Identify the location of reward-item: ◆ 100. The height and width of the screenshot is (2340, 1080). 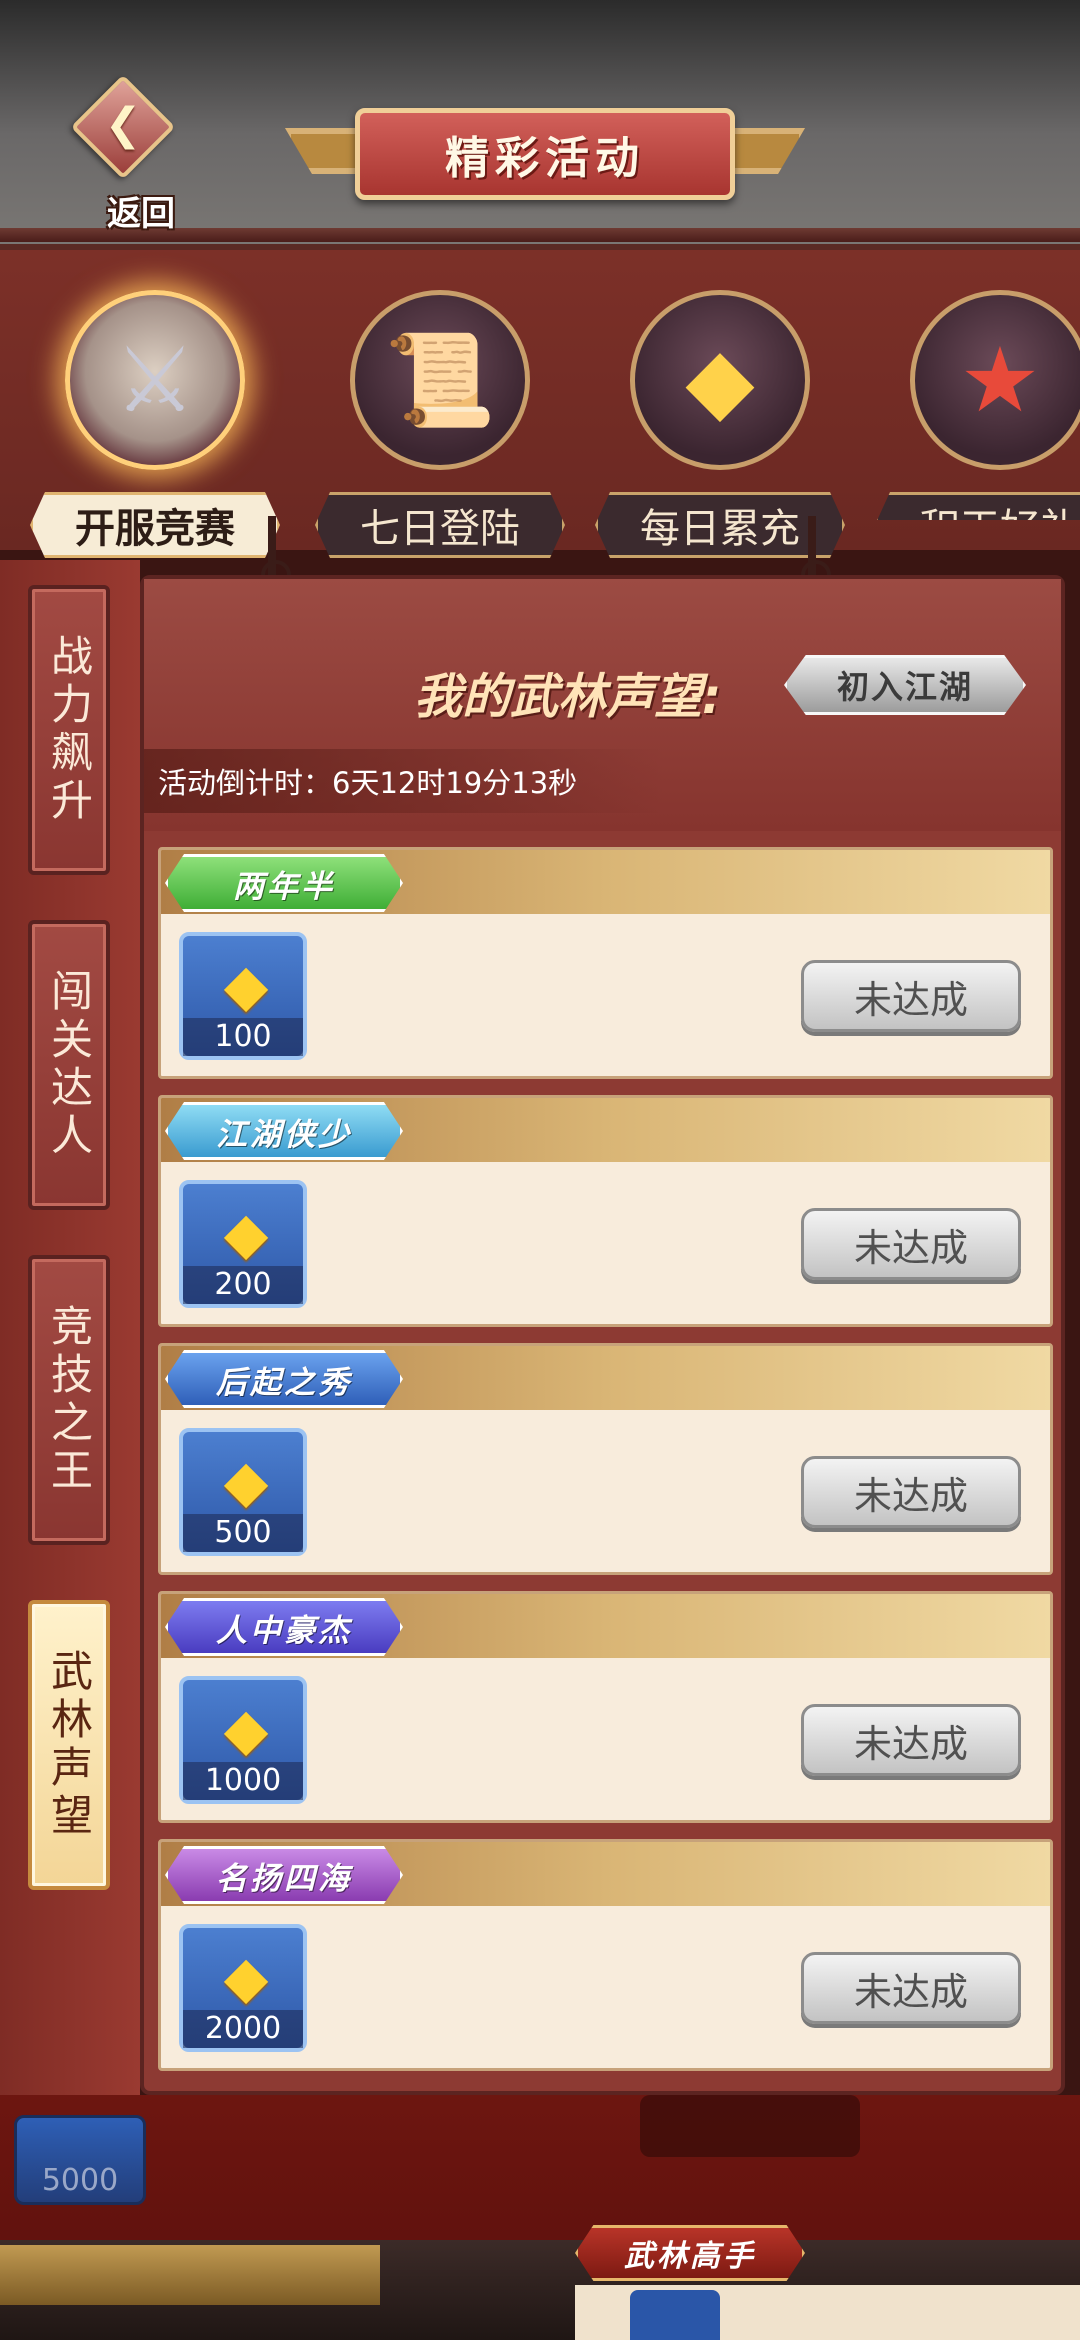
(243, 996).